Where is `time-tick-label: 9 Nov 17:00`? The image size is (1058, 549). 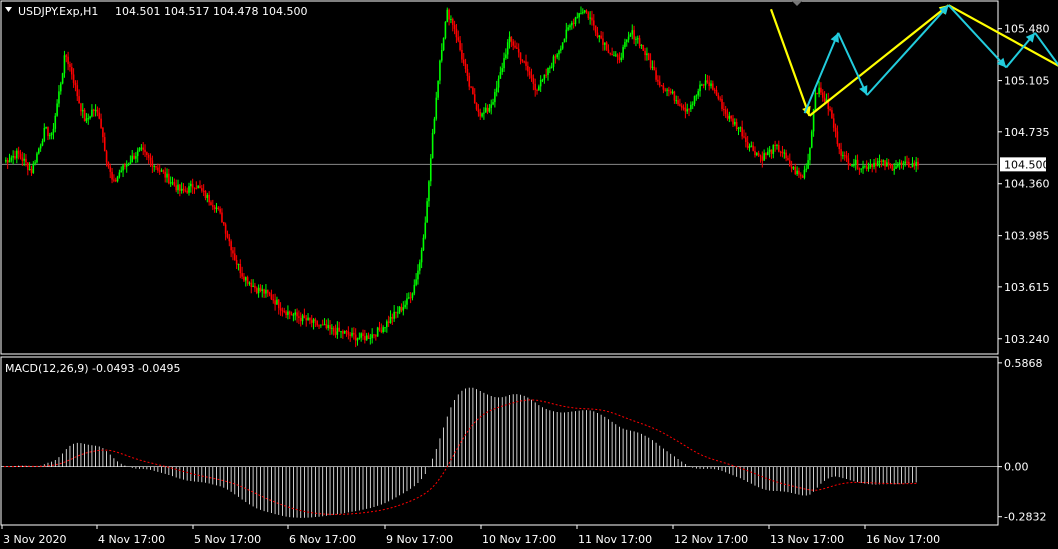 time-tick-label: 9 Nov 17:00 is located at coordinates (419, 539).